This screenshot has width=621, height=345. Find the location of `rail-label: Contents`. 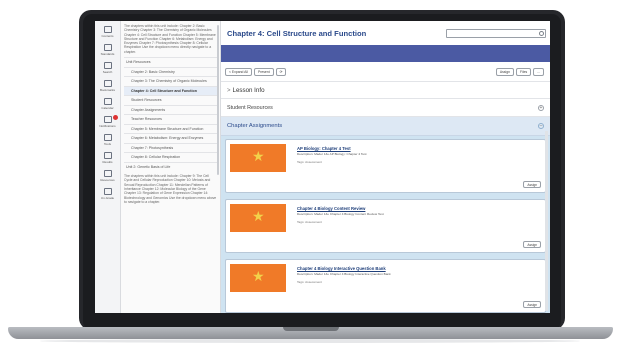

rail-label: Contents is located at coordinates (107, 36).